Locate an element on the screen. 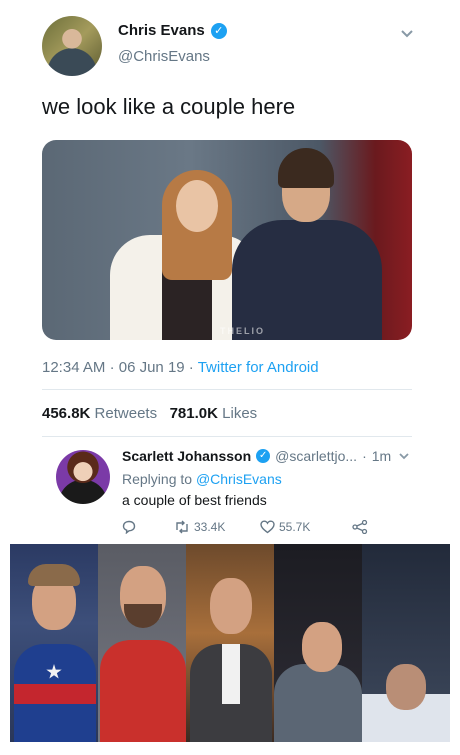 The image size is (460, 755). panel-figure-stripe is located at coordinates (55, 694).